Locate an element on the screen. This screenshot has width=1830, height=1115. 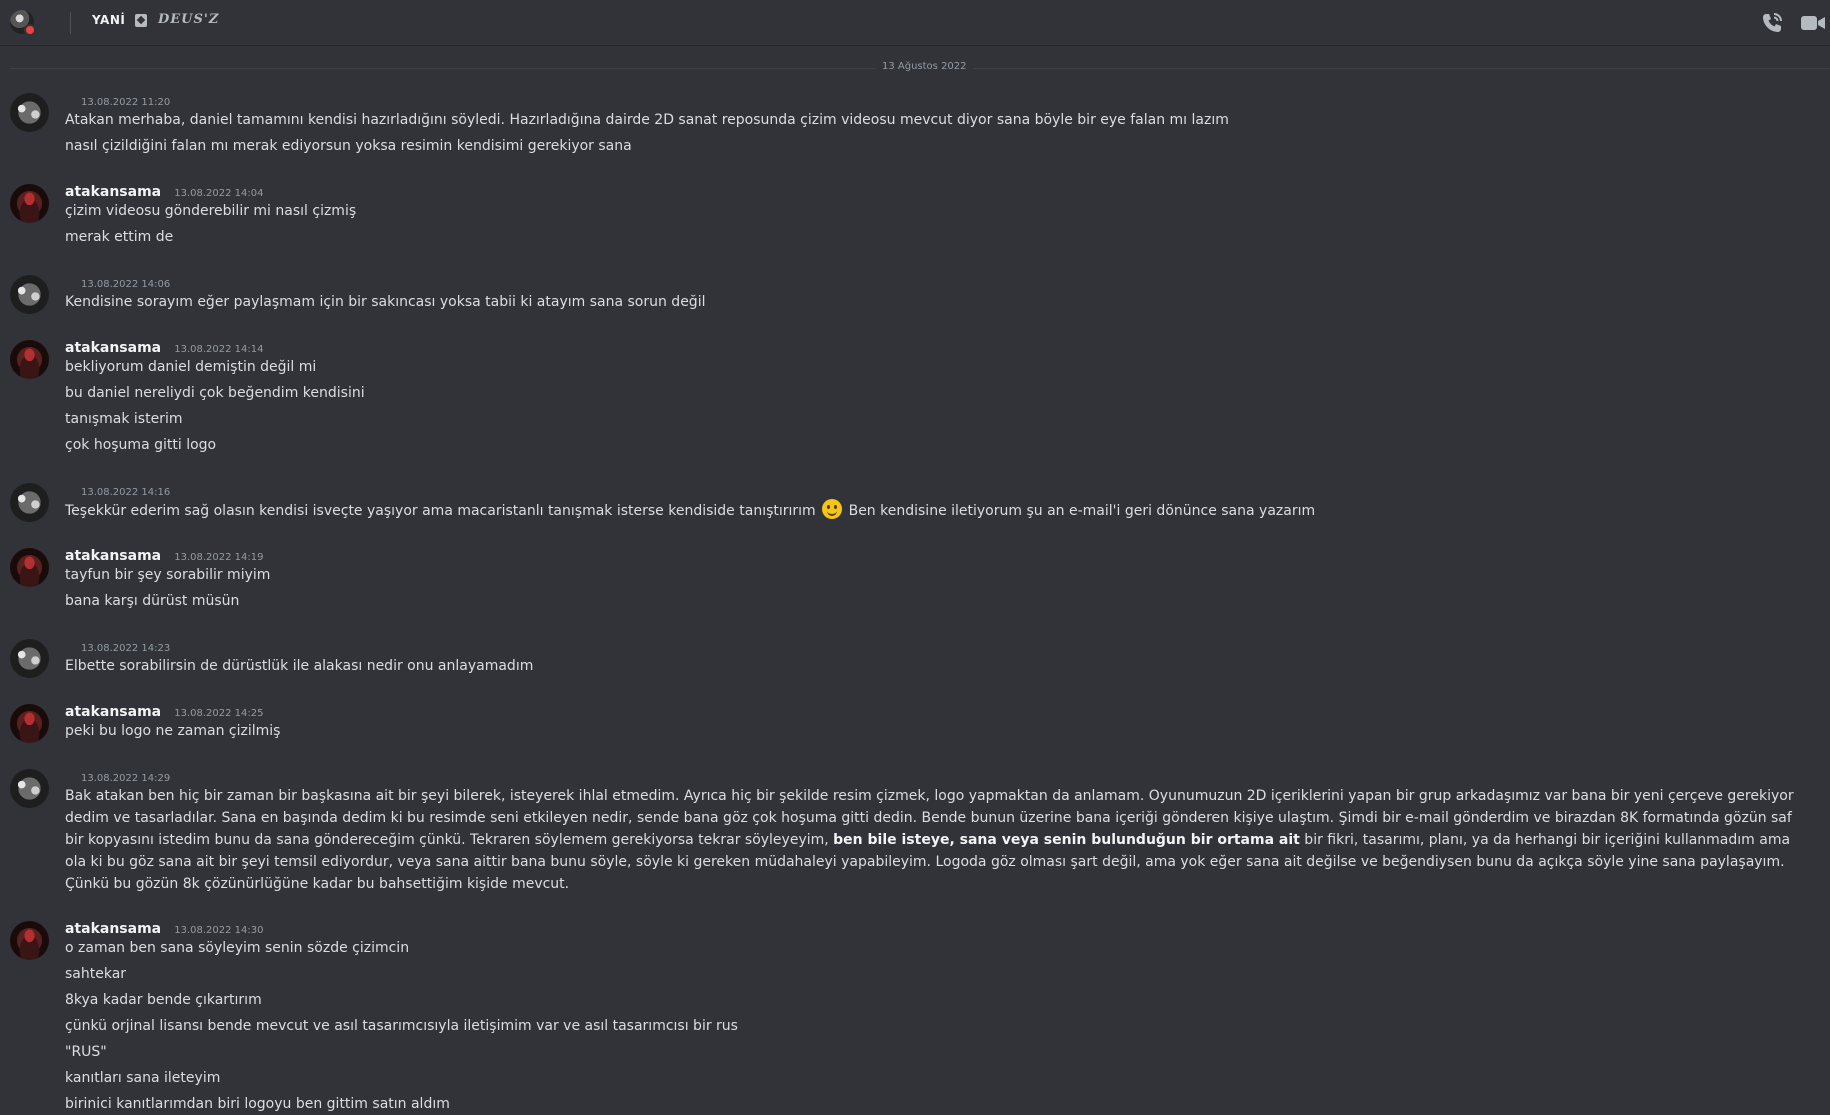
timestamp: 13.08.2022 14:14 is located at coordinates (219, 349).